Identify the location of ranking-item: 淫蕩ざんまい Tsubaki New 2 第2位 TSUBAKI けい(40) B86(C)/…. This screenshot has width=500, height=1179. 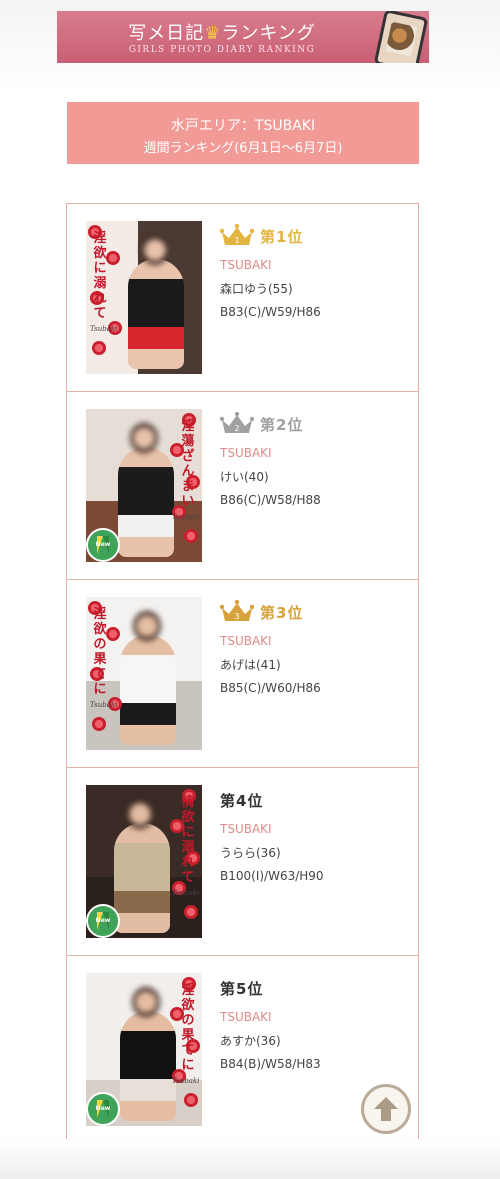
(242, 486).